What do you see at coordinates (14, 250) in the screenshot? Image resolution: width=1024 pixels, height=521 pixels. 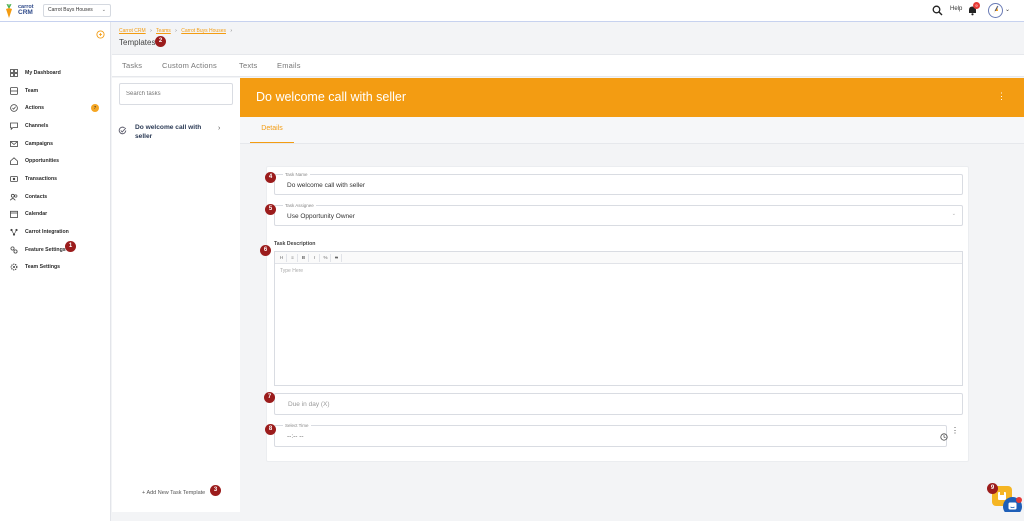 I see `feature-settings-icon` at bounding box center [14, 250].